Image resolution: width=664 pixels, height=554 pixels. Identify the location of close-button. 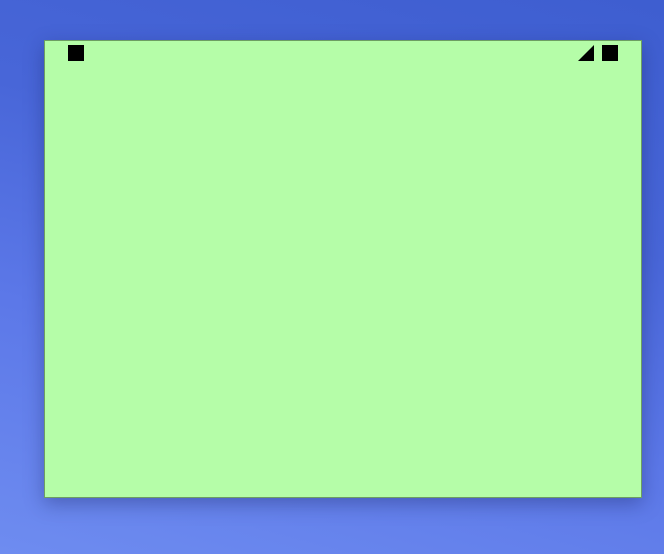
(76, 53).